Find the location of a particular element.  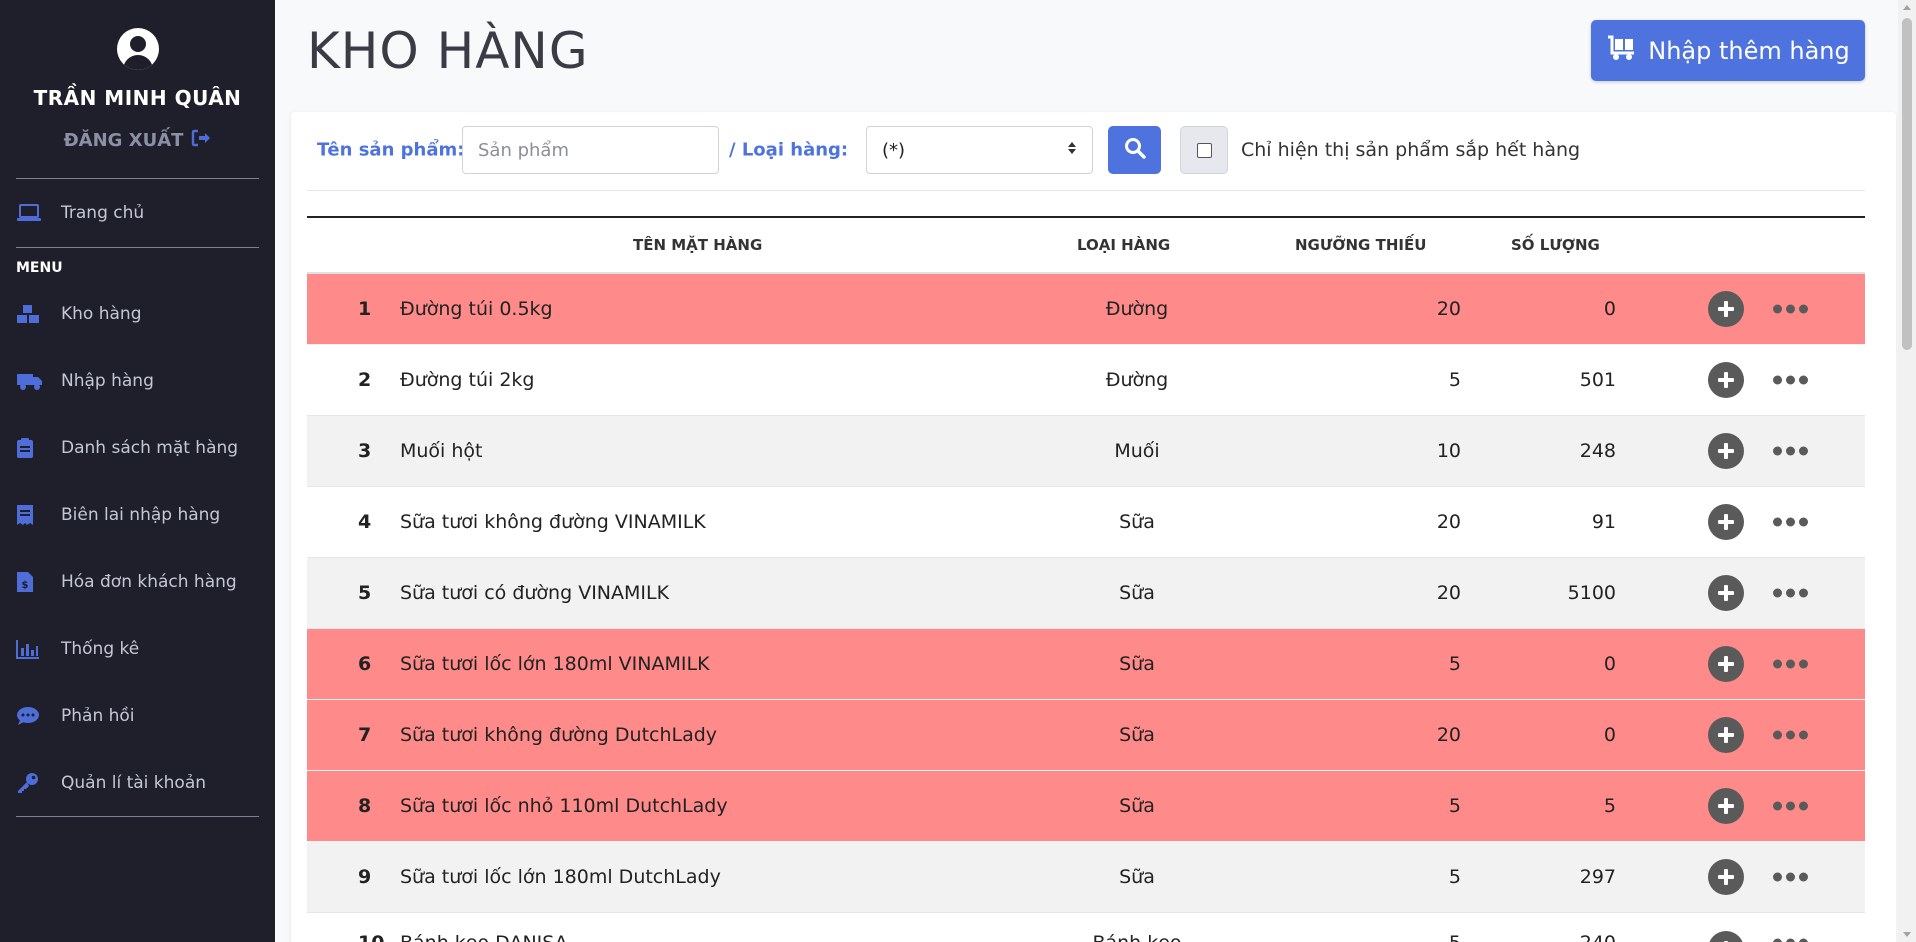

row-product-type: Bánh kẹo is located at coordinates (1137, 937).